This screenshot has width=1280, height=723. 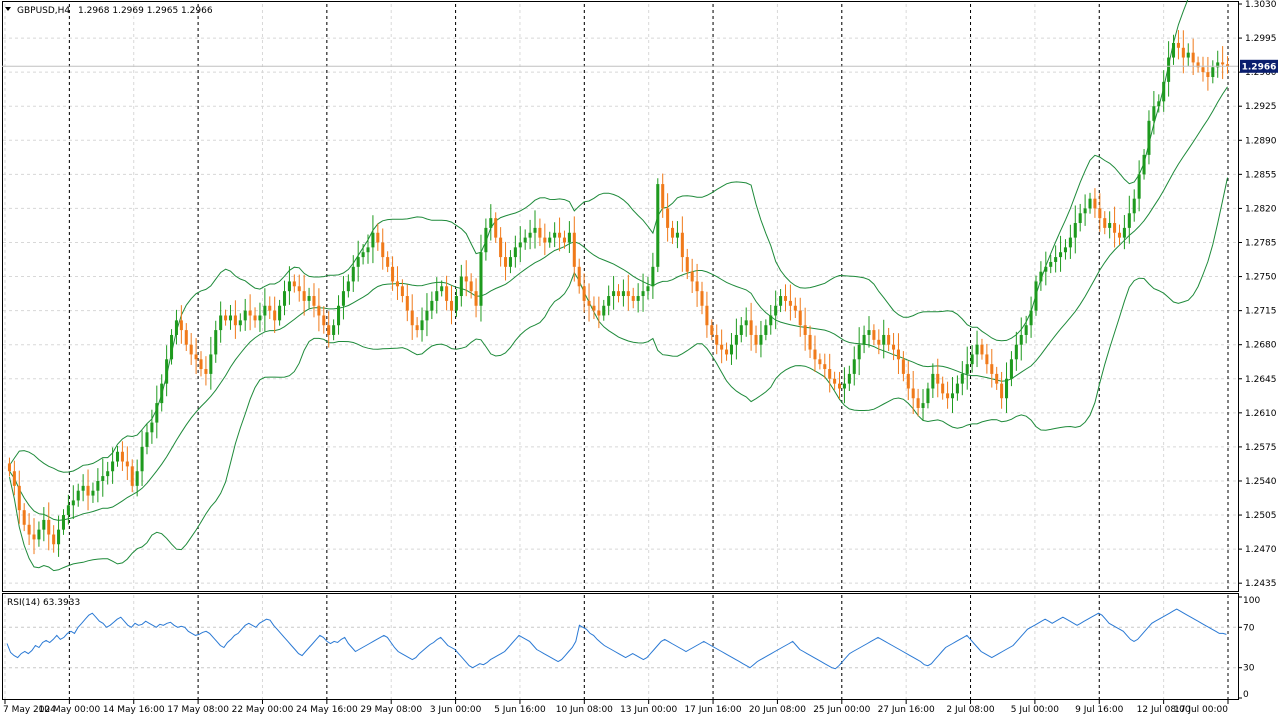 What do you see at coordinates (584, 710) in the screenshot?
I see `time-tick-label: 10 Jun 08:00` at bounding box center [584, 710].